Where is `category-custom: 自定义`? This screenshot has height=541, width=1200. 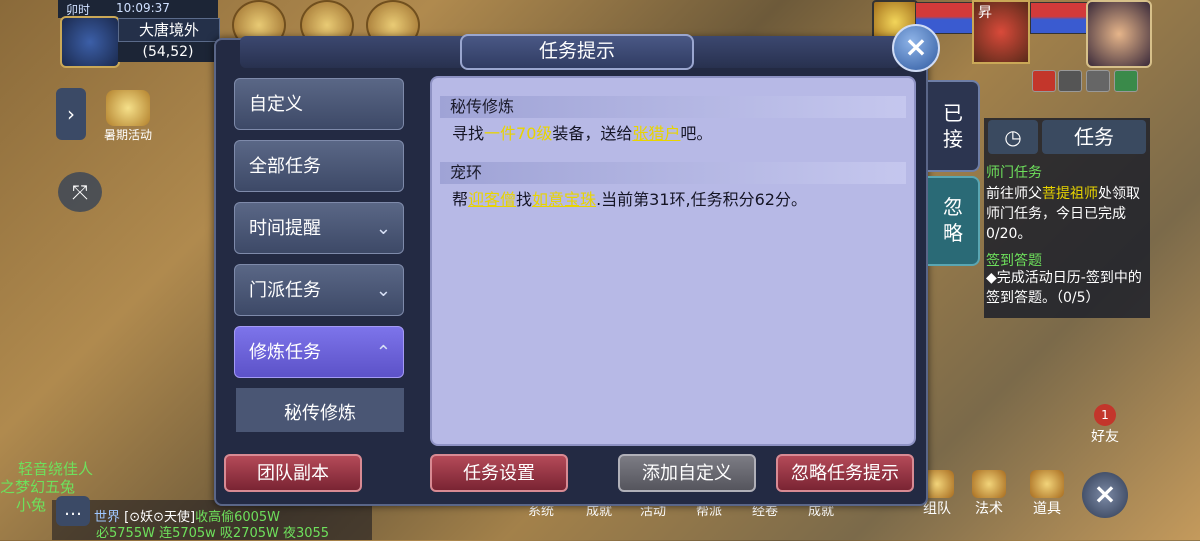 category-custom: 自定义 is located at coordinates (319, 104).